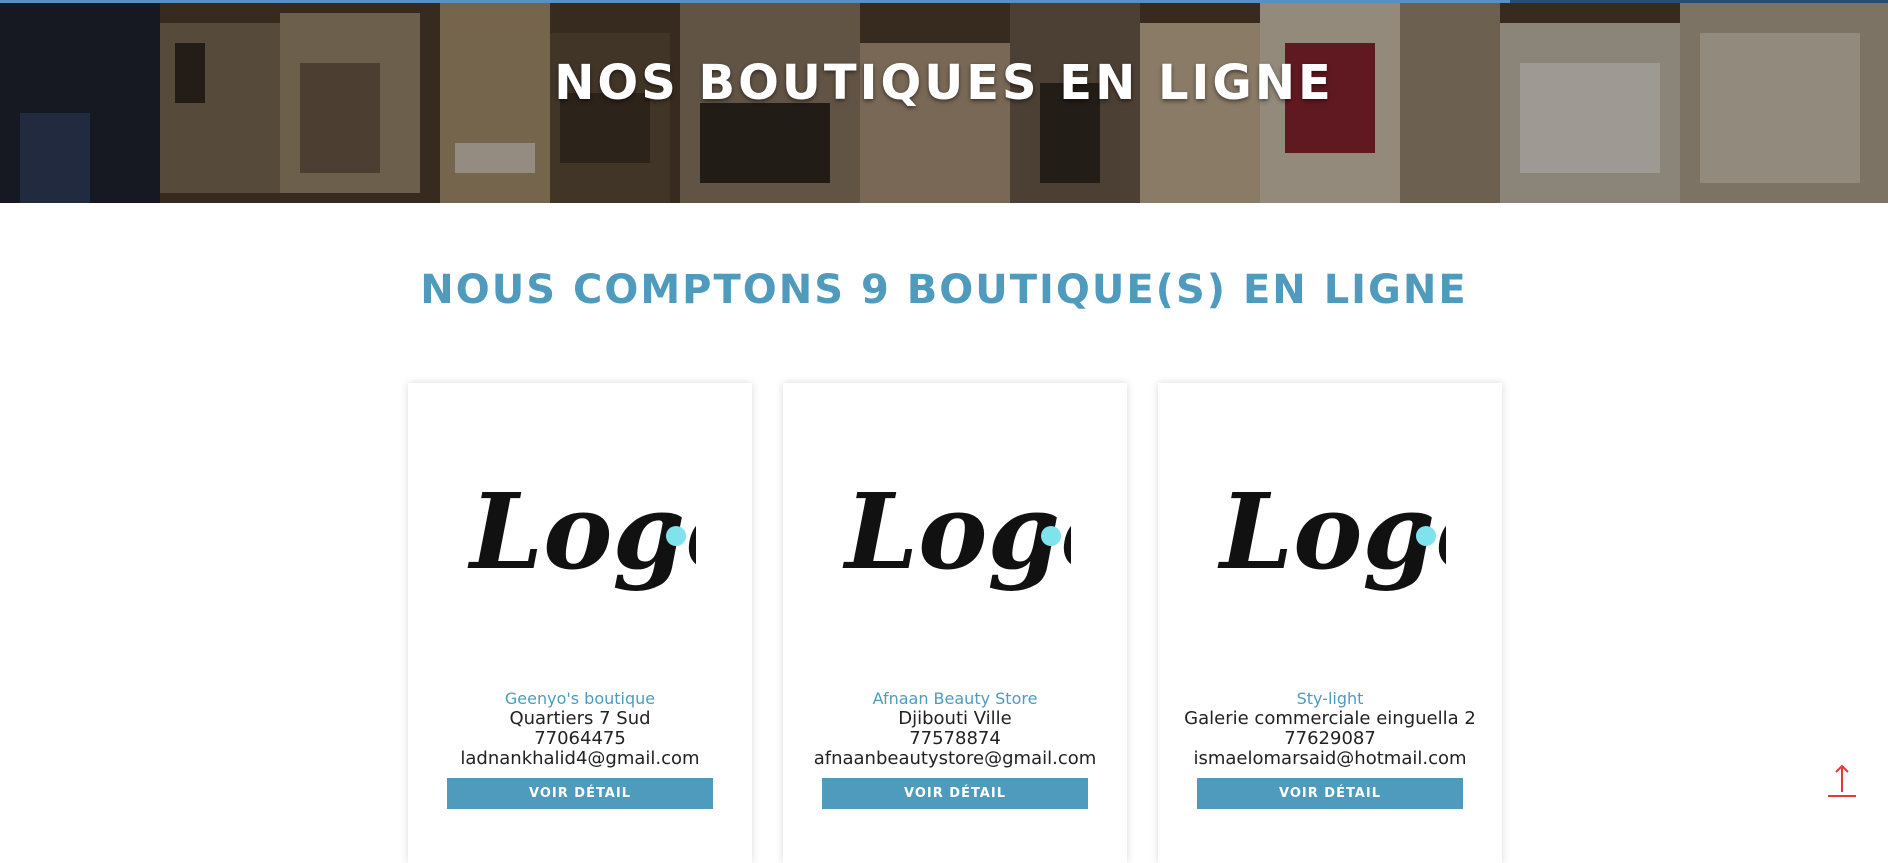  I want to click on store-email: ismaelomarsaid@hotmail.com, so click(1330, 758).